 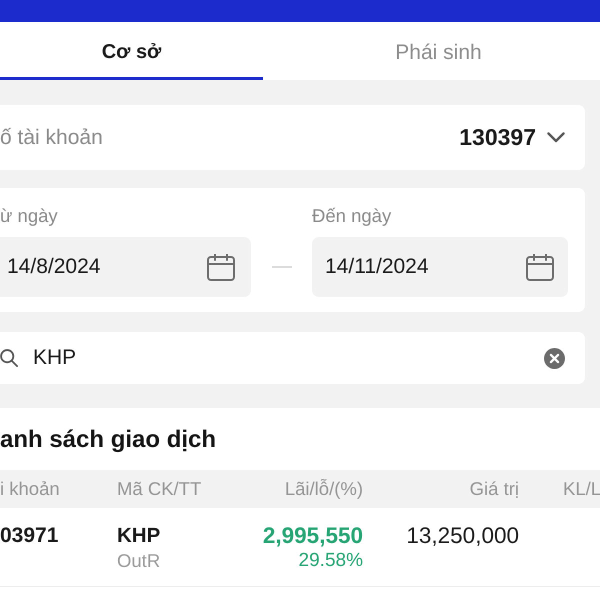 What do you see at coordinates (462, 536) in the screenshot?
I see `trade-value: 13,250,000` at bounding box center [462, 536].